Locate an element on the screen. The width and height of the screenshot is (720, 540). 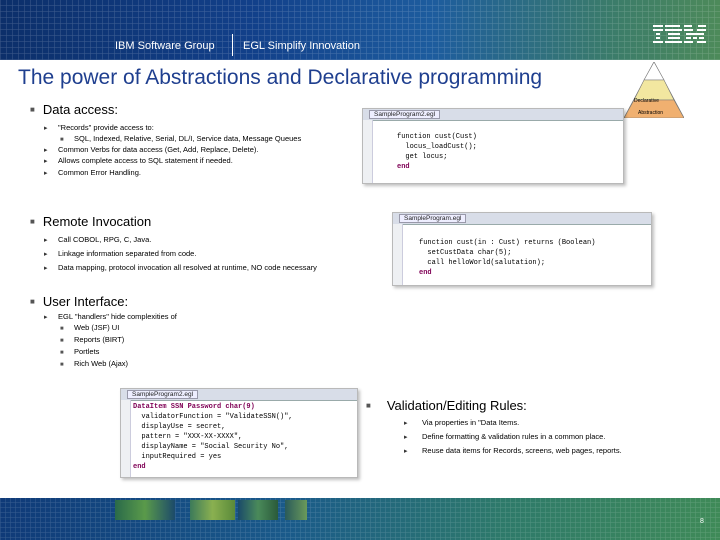
ibm-logo is located at coordinates (679, 34).